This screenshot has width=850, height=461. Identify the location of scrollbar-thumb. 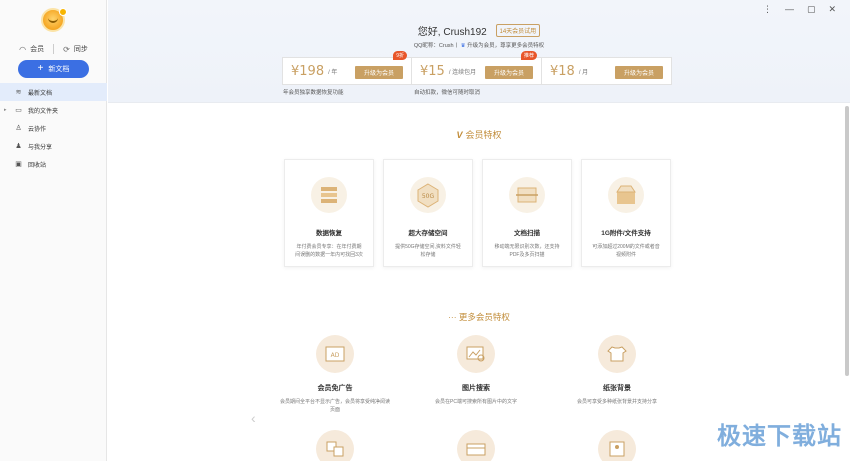
(847, 241).